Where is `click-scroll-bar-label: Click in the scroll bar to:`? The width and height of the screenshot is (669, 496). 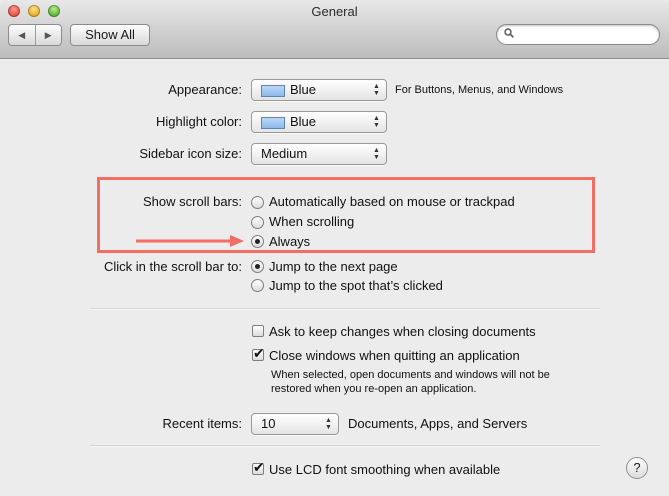 click-scroll-bar-label: Click in the scroll bar to: is located at coordinates (173, 266).